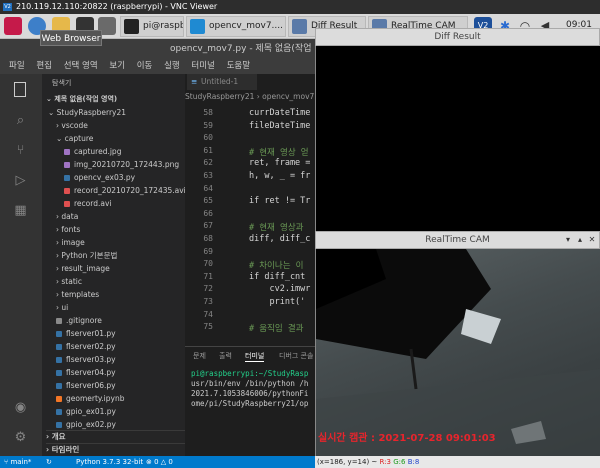 The height and width of the screenshot is (468, 600). What do you see at coordinates (282, 265) in the screenshot?
I see `code-line: # 차이나는 이` at bounding box center [282, 265].